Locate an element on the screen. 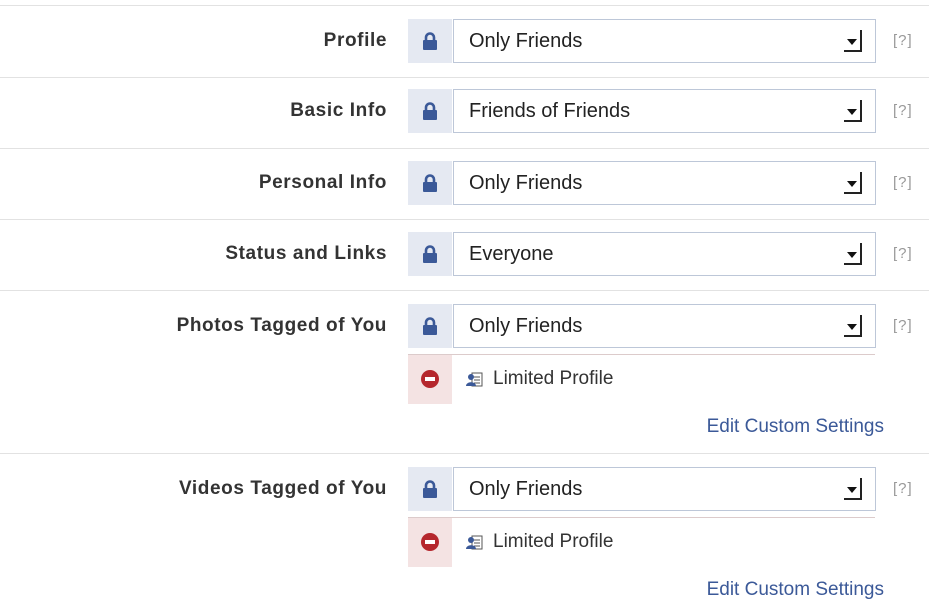 This screenshot has width=929, height=603. setting-label: Personal Info is located at coordinates (322, 182).